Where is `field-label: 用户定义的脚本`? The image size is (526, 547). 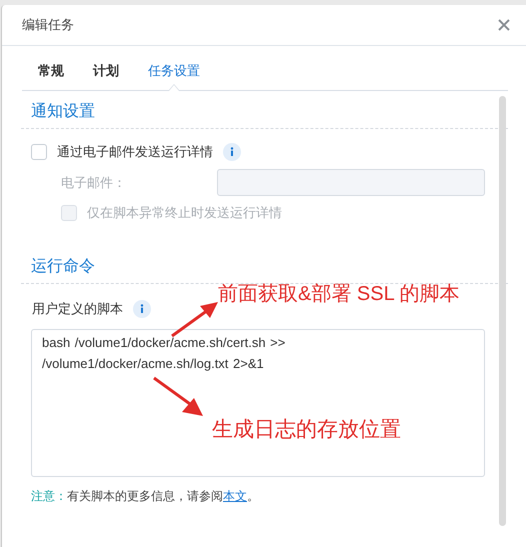
field-label: 用户定义的脚本 is located at coordinates (77, 309).